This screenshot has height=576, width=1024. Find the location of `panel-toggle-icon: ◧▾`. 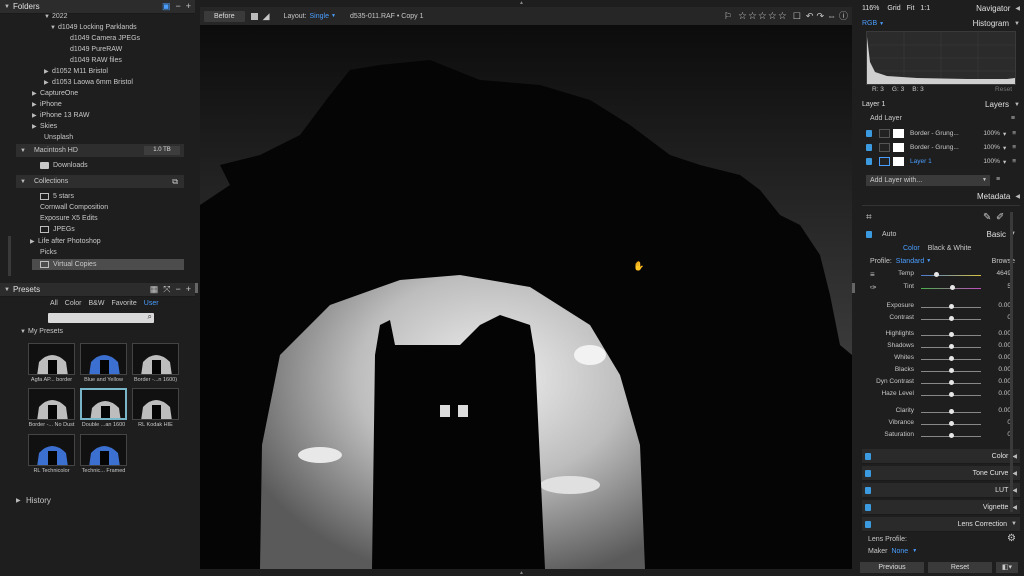

panel-toggle-icon: ◧▾ is located at coordinates (1007, 567).